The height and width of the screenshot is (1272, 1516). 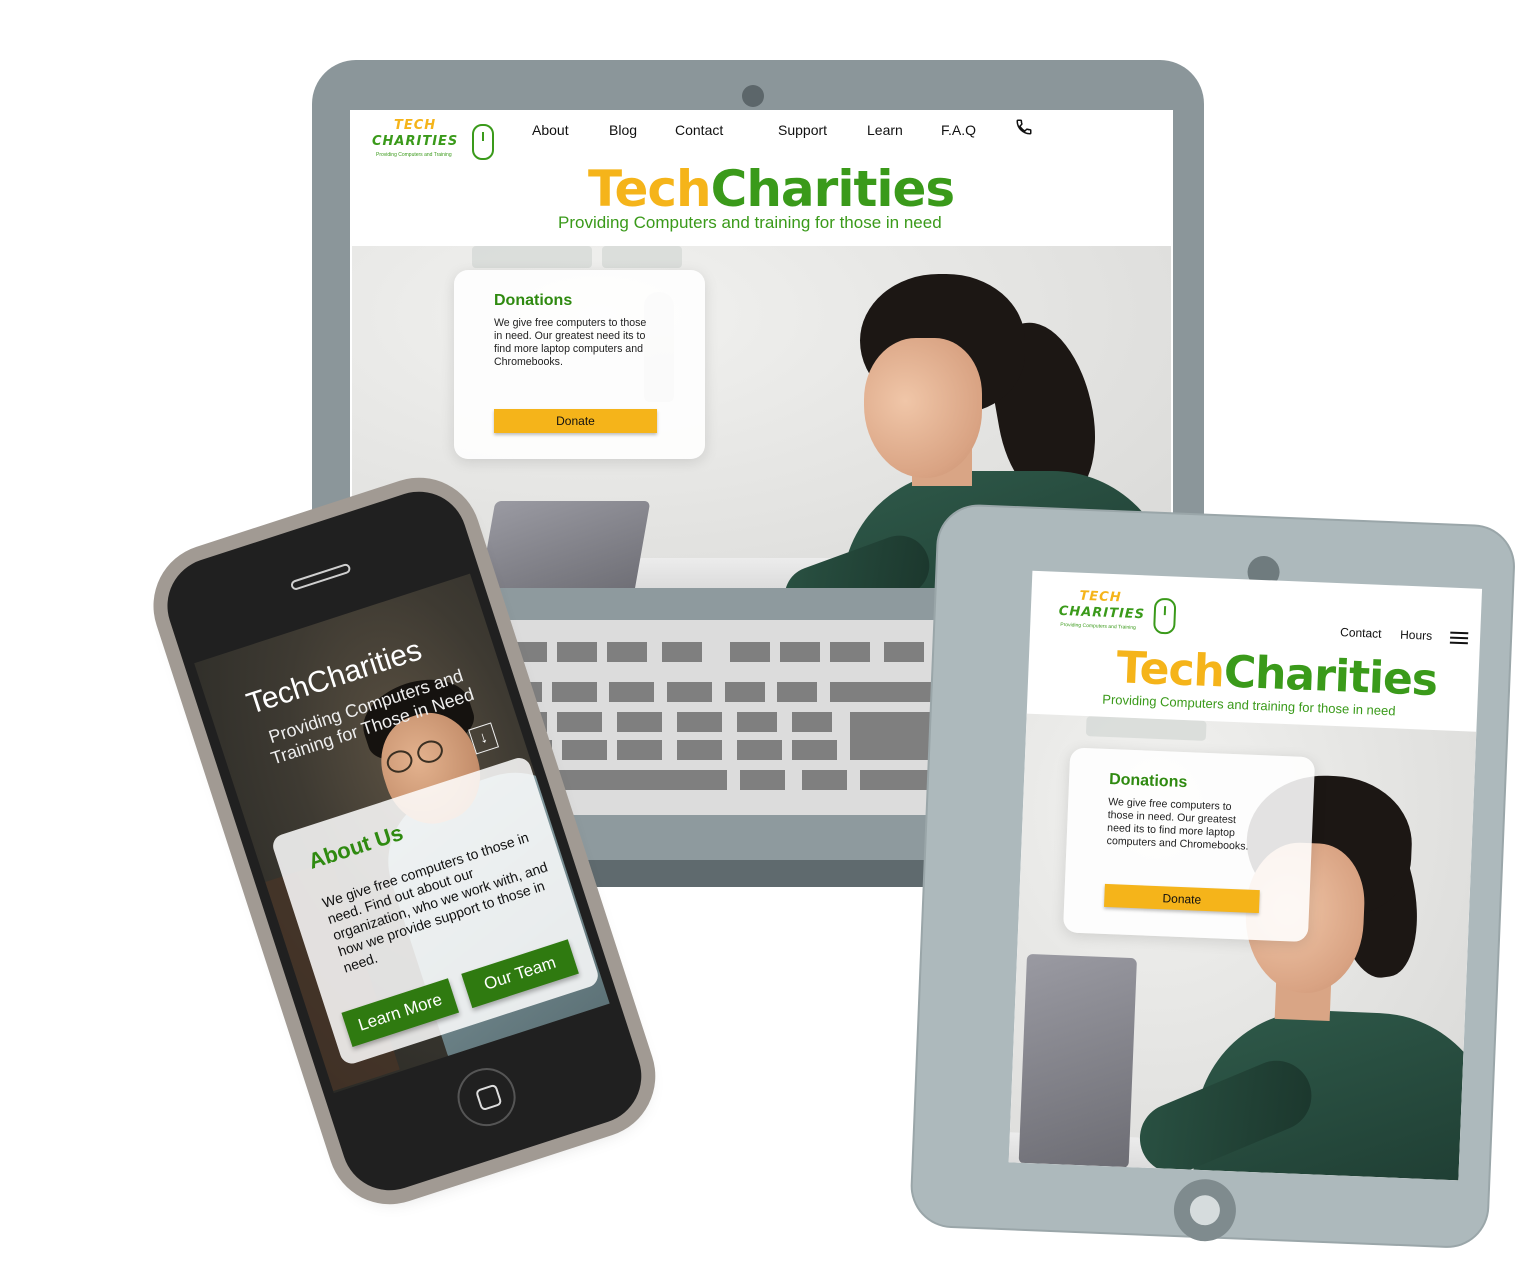 I want to click on brand-title-tech: Tech, so click(x=650, y=189).